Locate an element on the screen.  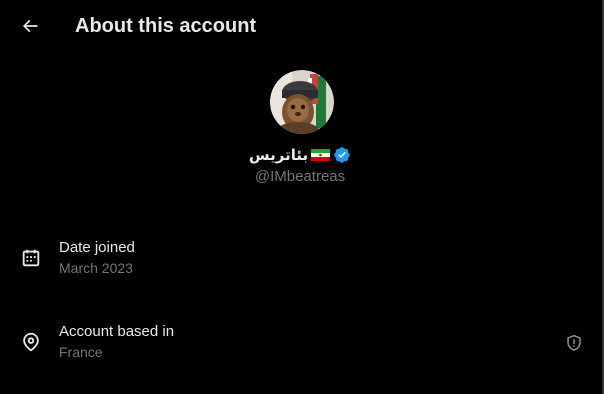
date-joined-row: Date joined March 2023 is located at coordinates (300, 262).